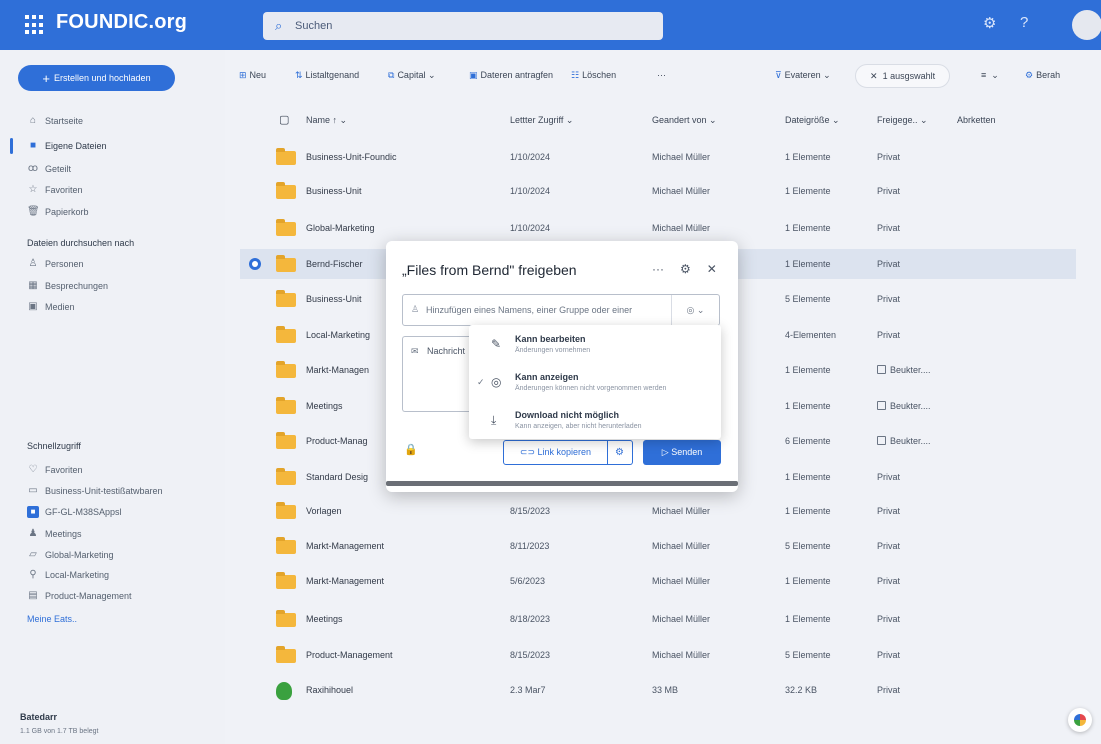 The height and width of the screenshot is (744, 1101). Describe the element at coordinates (661, 75) in the screenshot. I see `more-commands-button: ···` at that location.